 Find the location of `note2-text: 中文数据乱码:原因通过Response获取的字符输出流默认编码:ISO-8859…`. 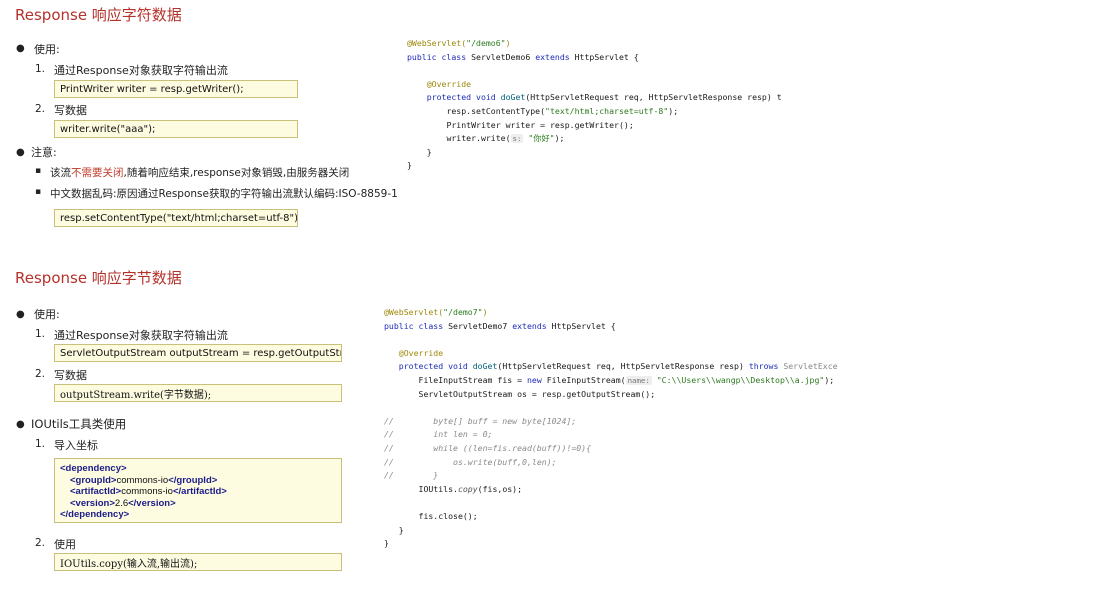

note2-text: 中文数据乱码:原因通过Response获取的字符输出流默认编码:ISO-8859… is located at coordinates (224, 194).